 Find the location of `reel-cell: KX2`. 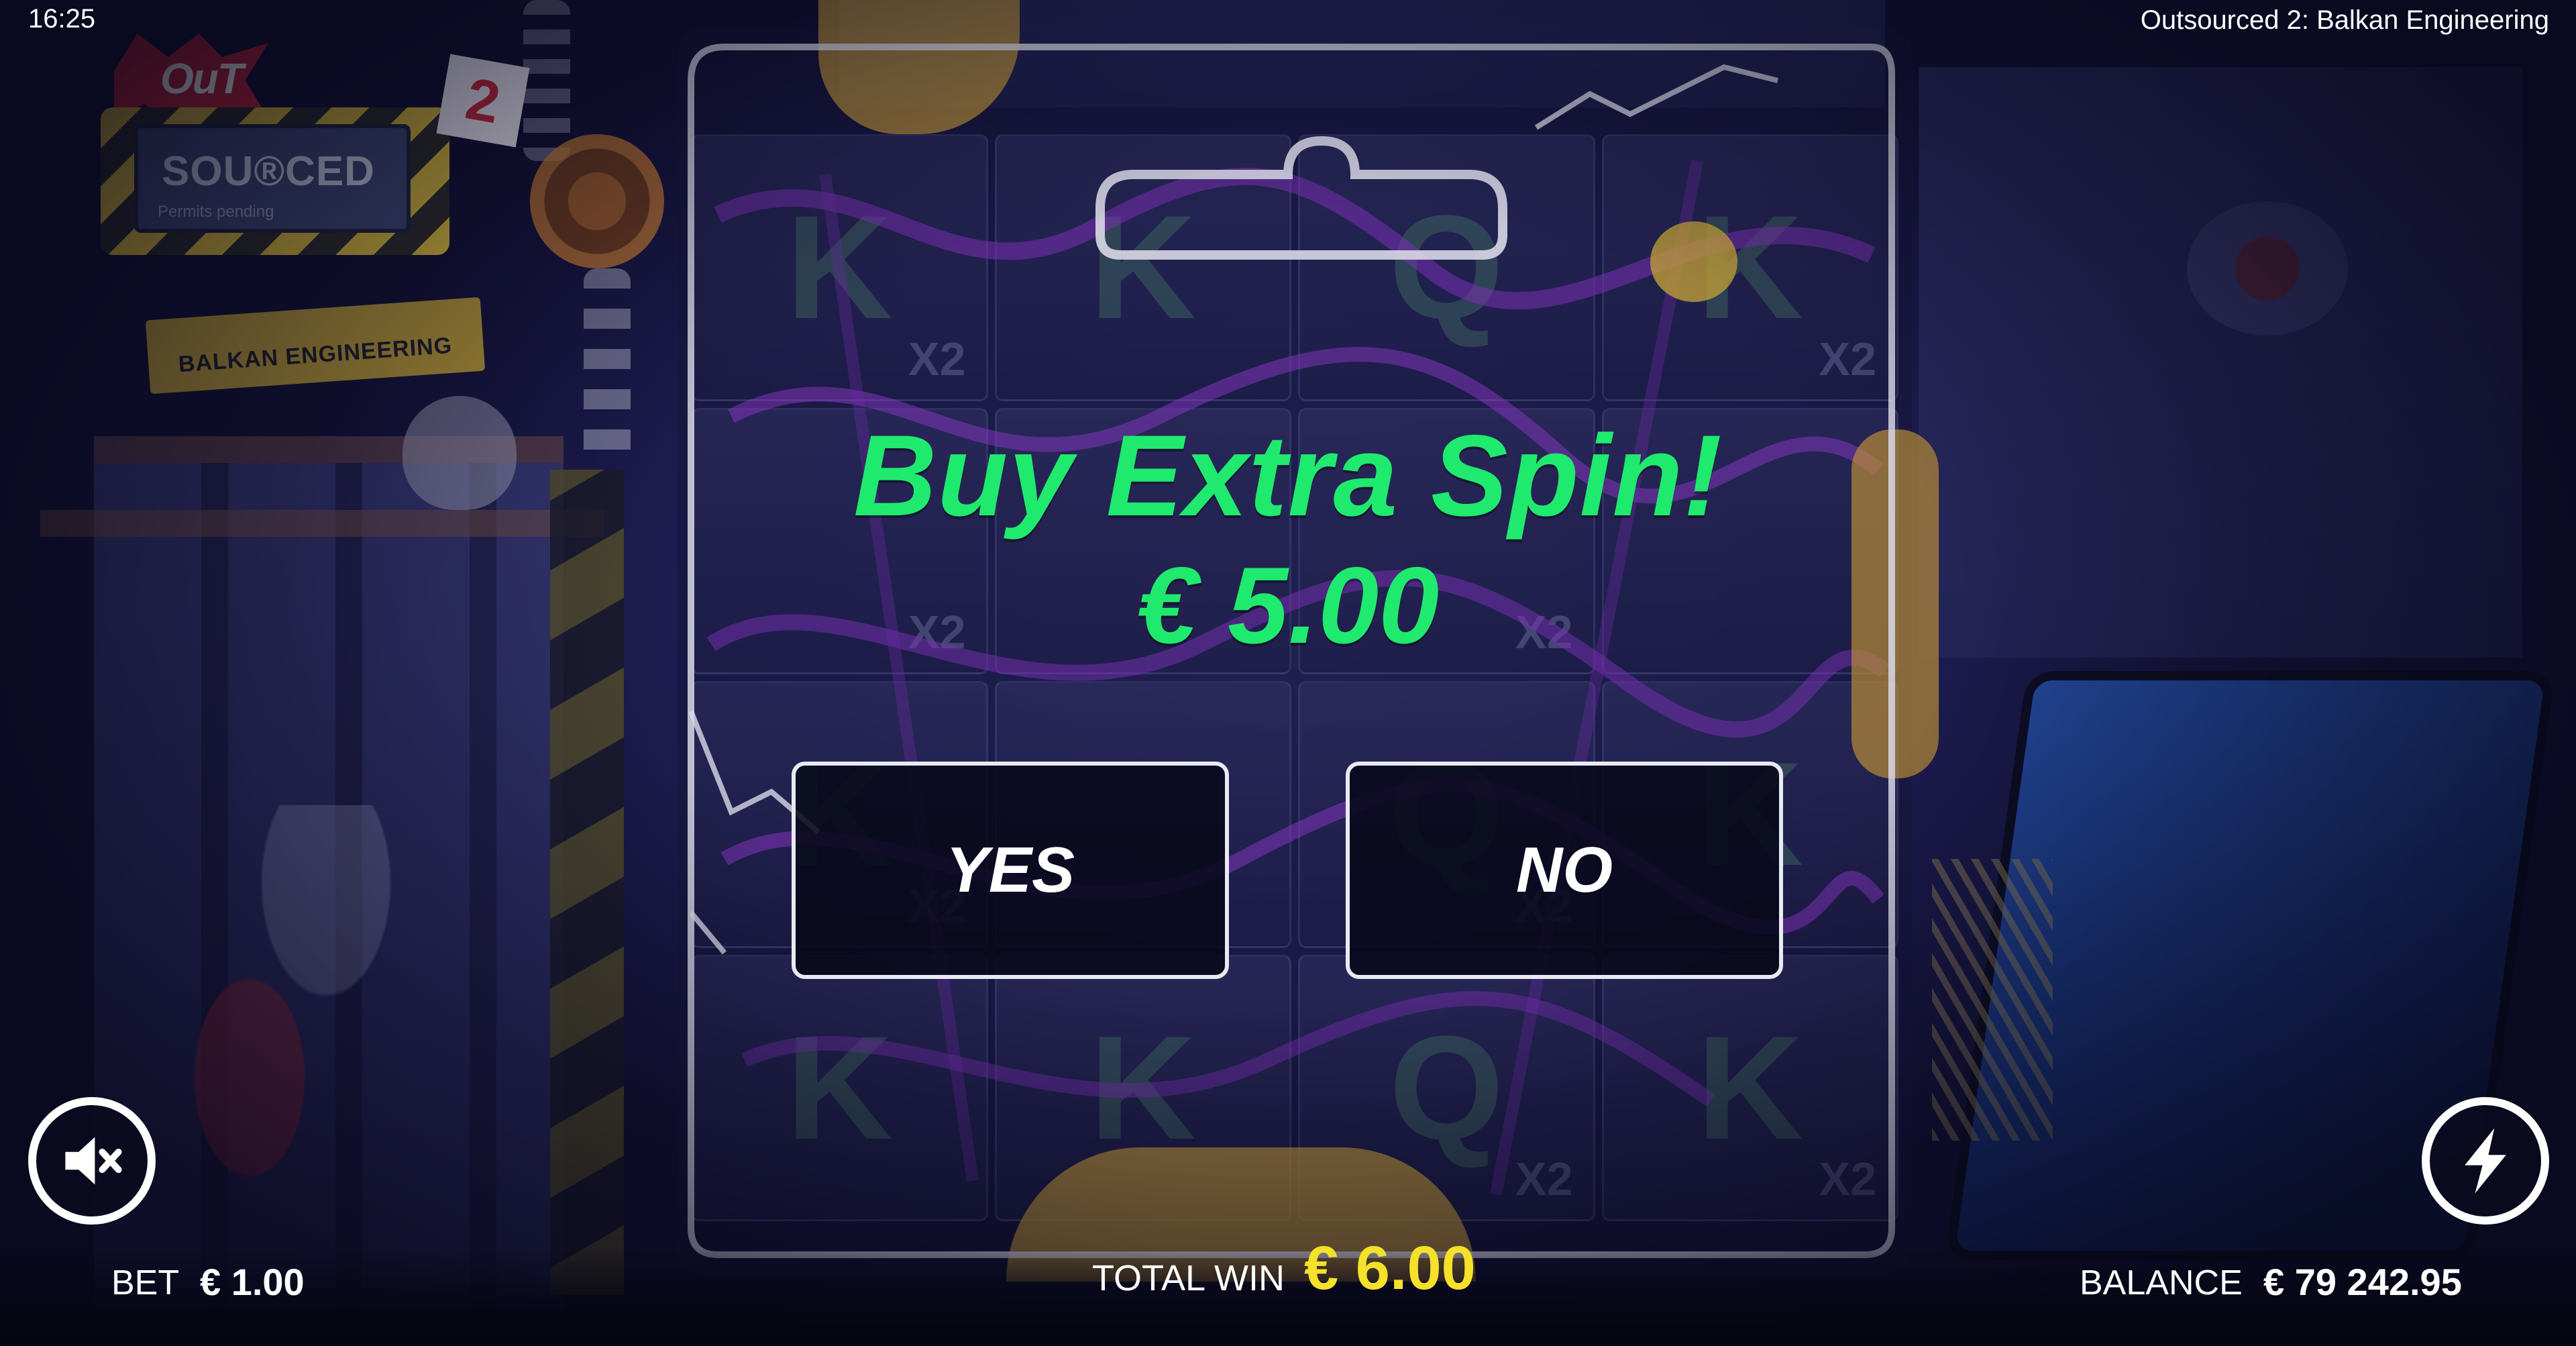

reel-cell: KX2 is located at coordinates (1749, 267).